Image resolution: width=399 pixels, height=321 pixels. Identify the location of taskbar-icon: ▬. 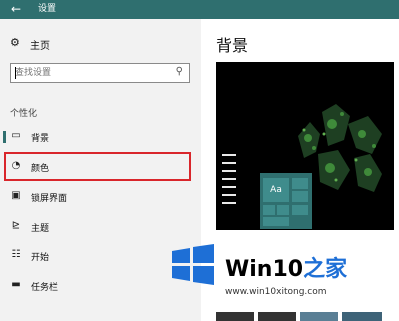
(16, 284).